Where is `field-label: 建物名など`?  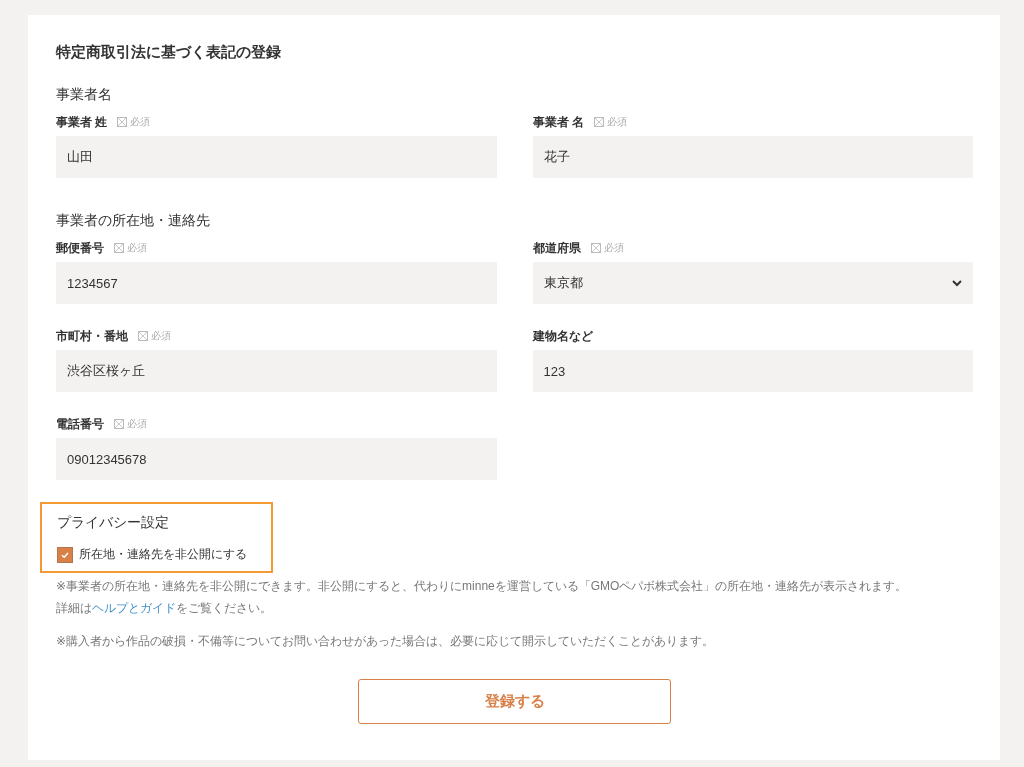 field-label: 建物名など is located at coordinates (562, 336).